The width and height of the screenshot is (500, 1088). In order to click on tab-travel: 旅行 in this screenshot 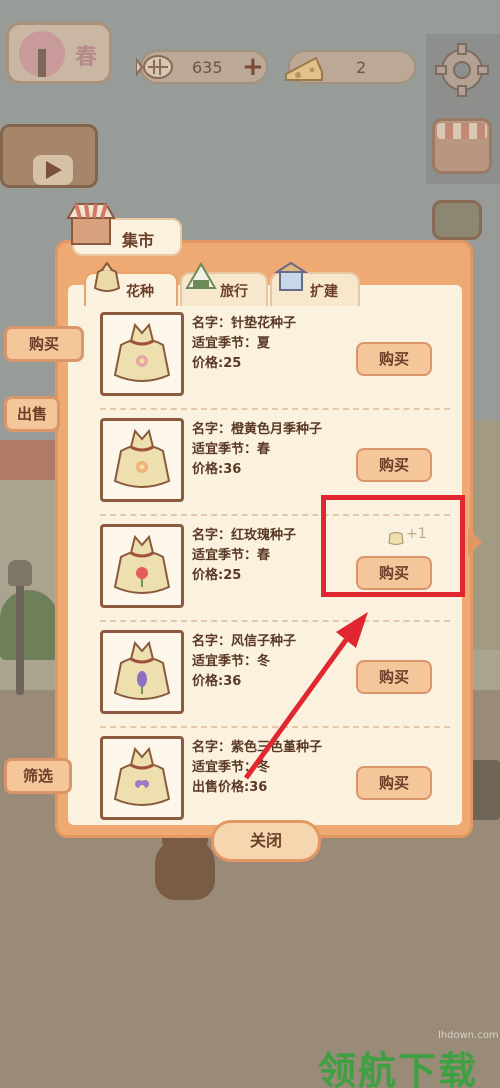, I will do `click(224, 284)`.